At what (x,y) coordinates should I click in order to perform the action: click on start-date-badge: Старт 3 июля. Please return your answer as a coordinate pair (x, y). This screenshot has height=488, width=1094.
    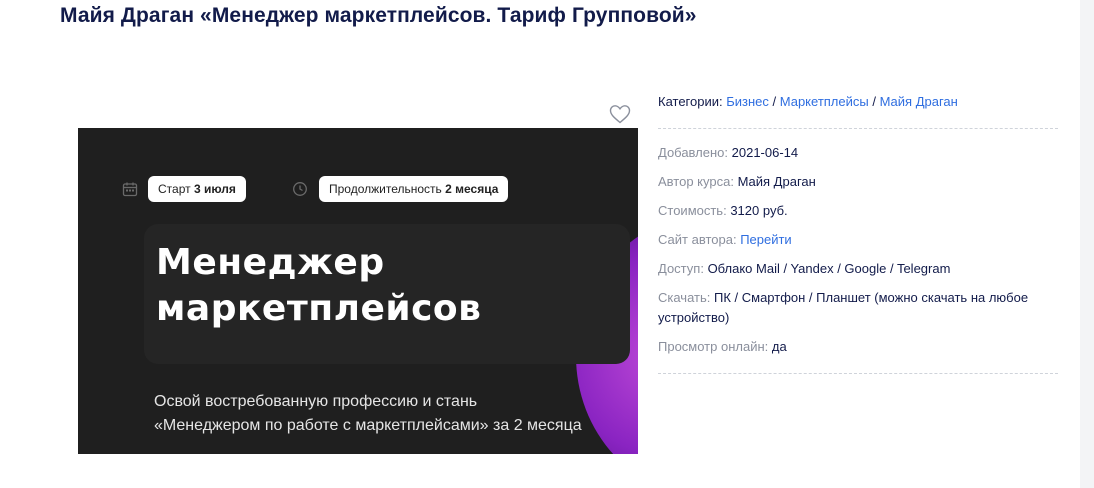
    Looking at the image, I should click on (197, 189).